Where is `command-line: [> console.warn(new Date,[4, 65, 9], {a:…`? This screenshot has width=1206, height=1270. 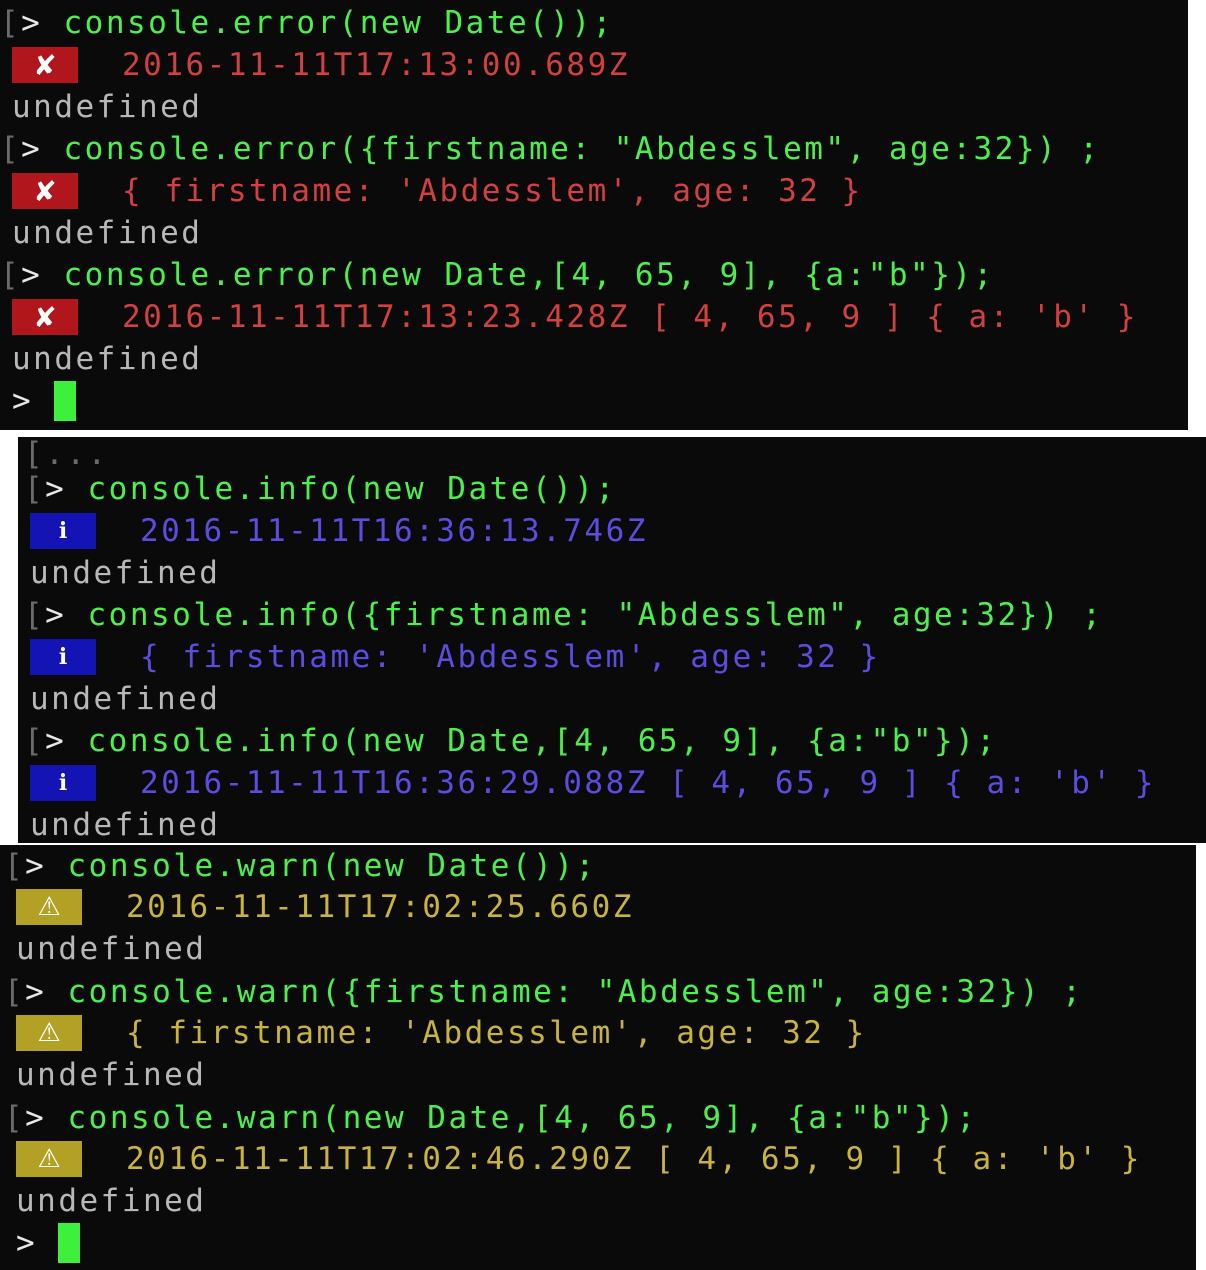
command-line: [> console.warn(new Date,[4, 65, 9], {a:… is located at coordinates (491, 1118).